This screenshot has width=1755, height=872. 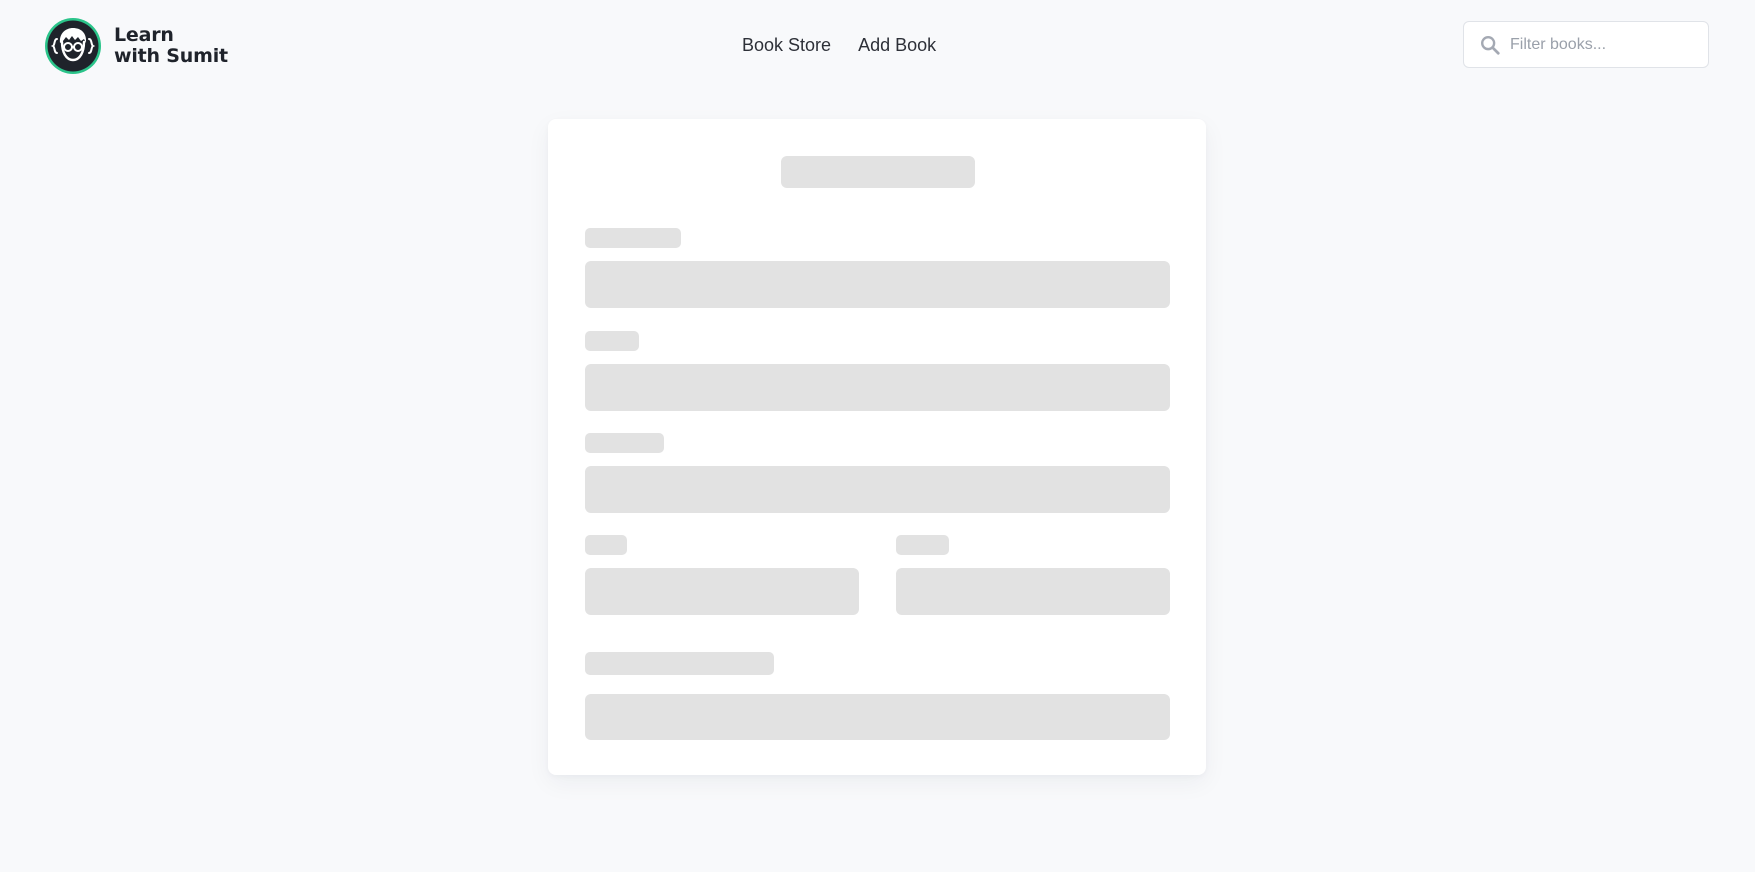 I want to click on search-box, so click(x=1586, y=44).